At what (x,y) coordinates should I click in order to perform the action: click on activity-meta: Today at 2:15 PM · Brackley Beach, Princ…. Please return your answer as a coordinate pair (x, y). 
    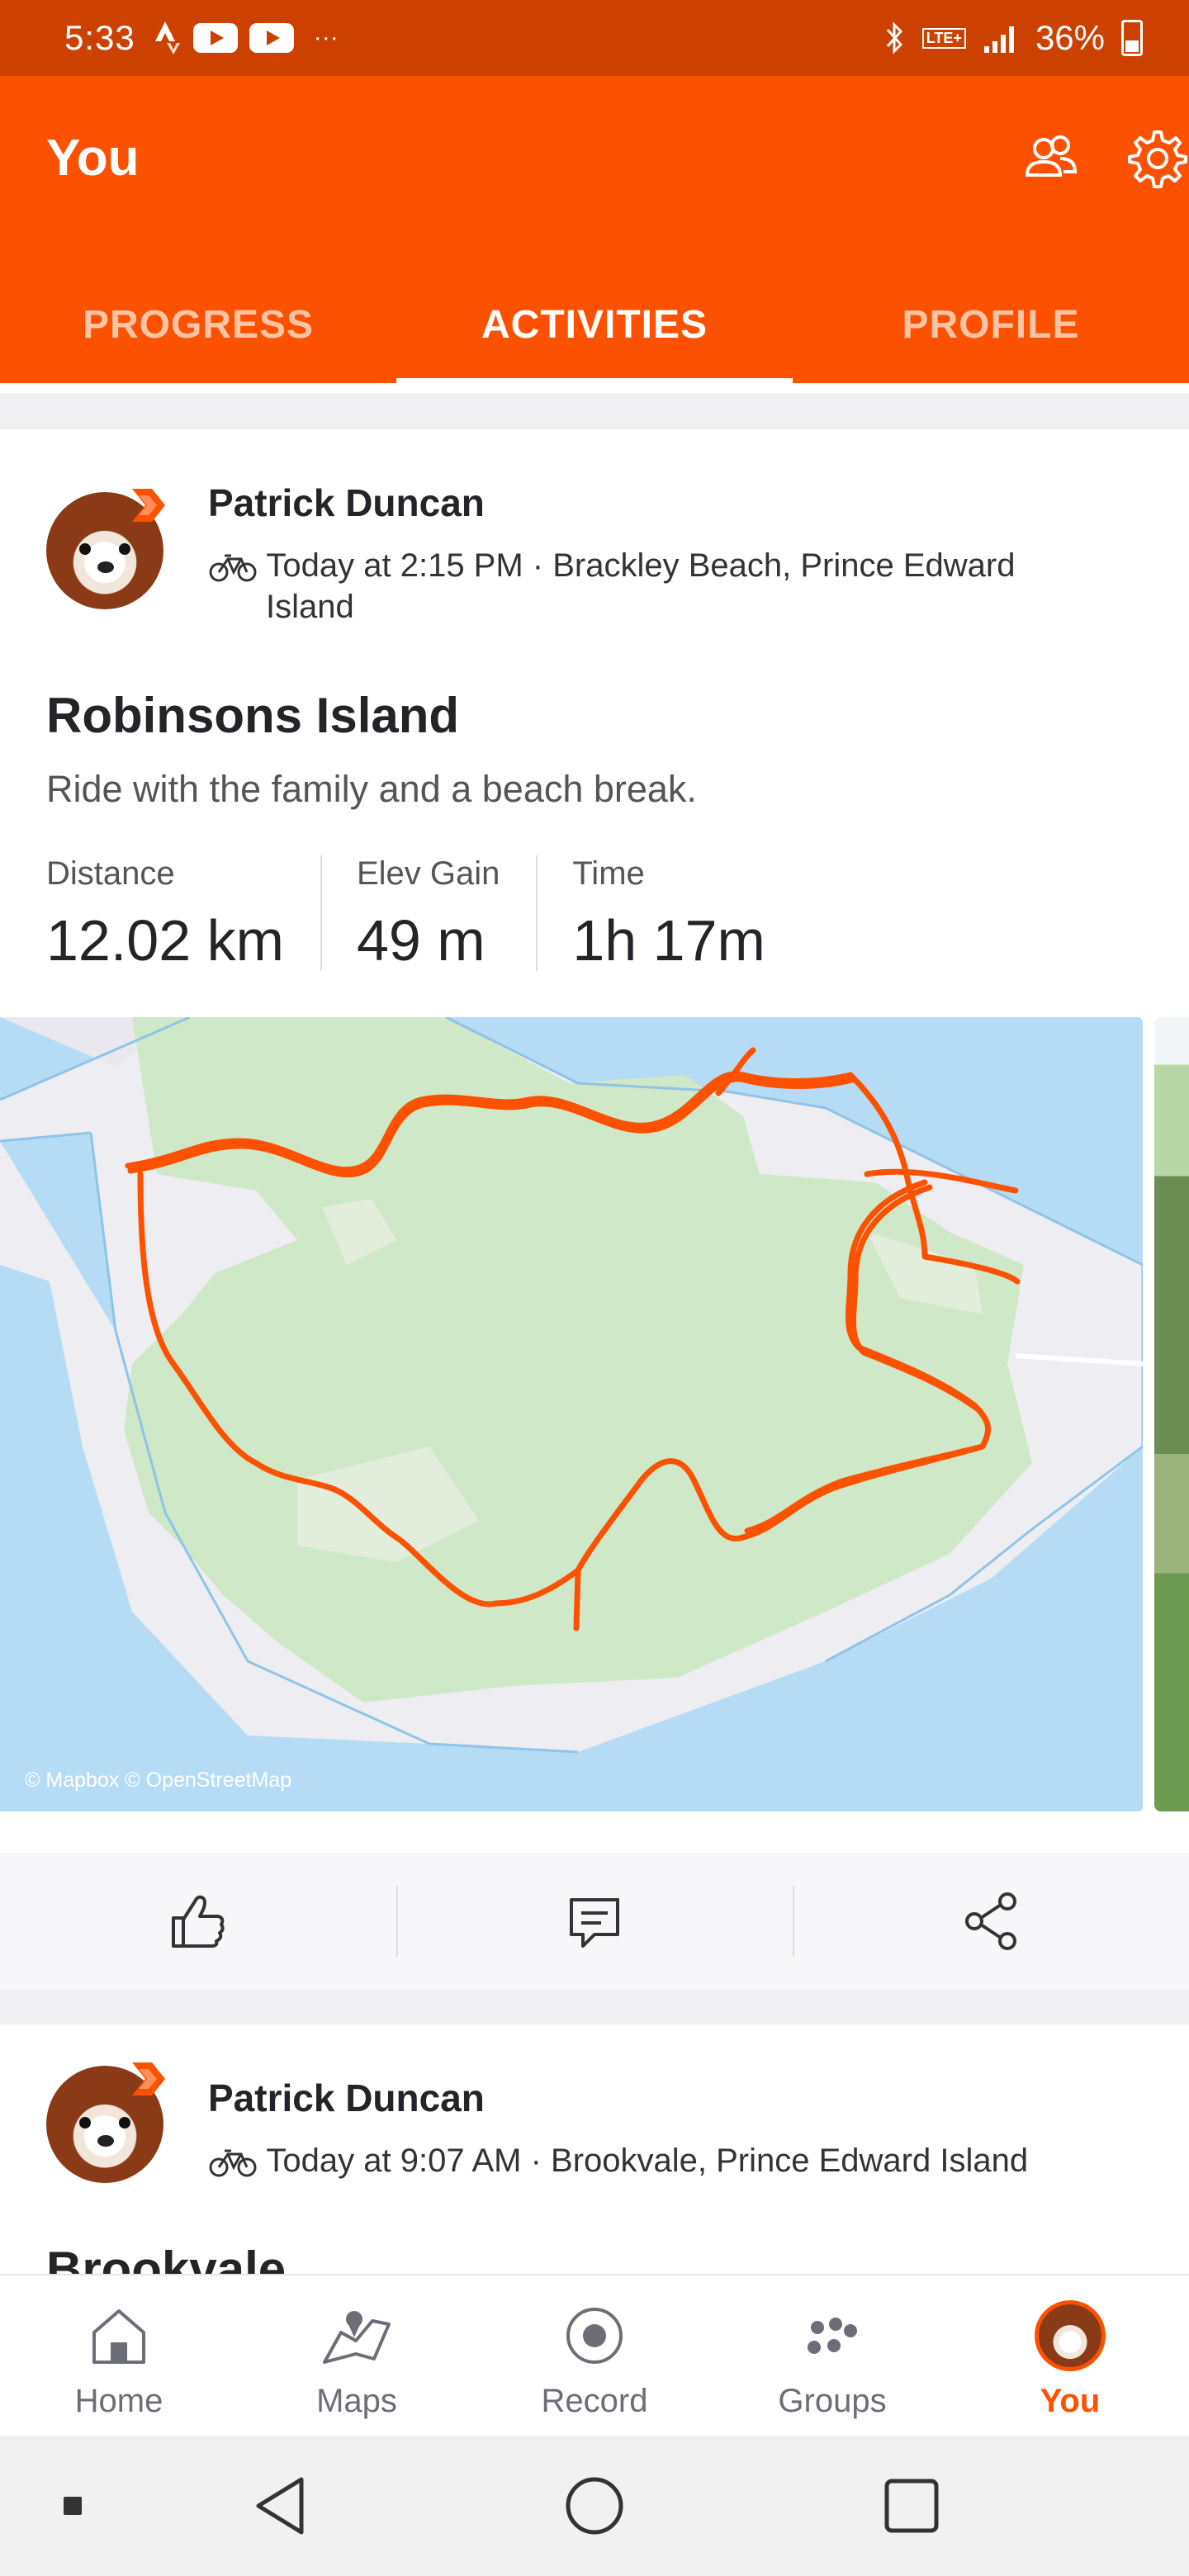
    Looking at the image, I should click on (611, 565).